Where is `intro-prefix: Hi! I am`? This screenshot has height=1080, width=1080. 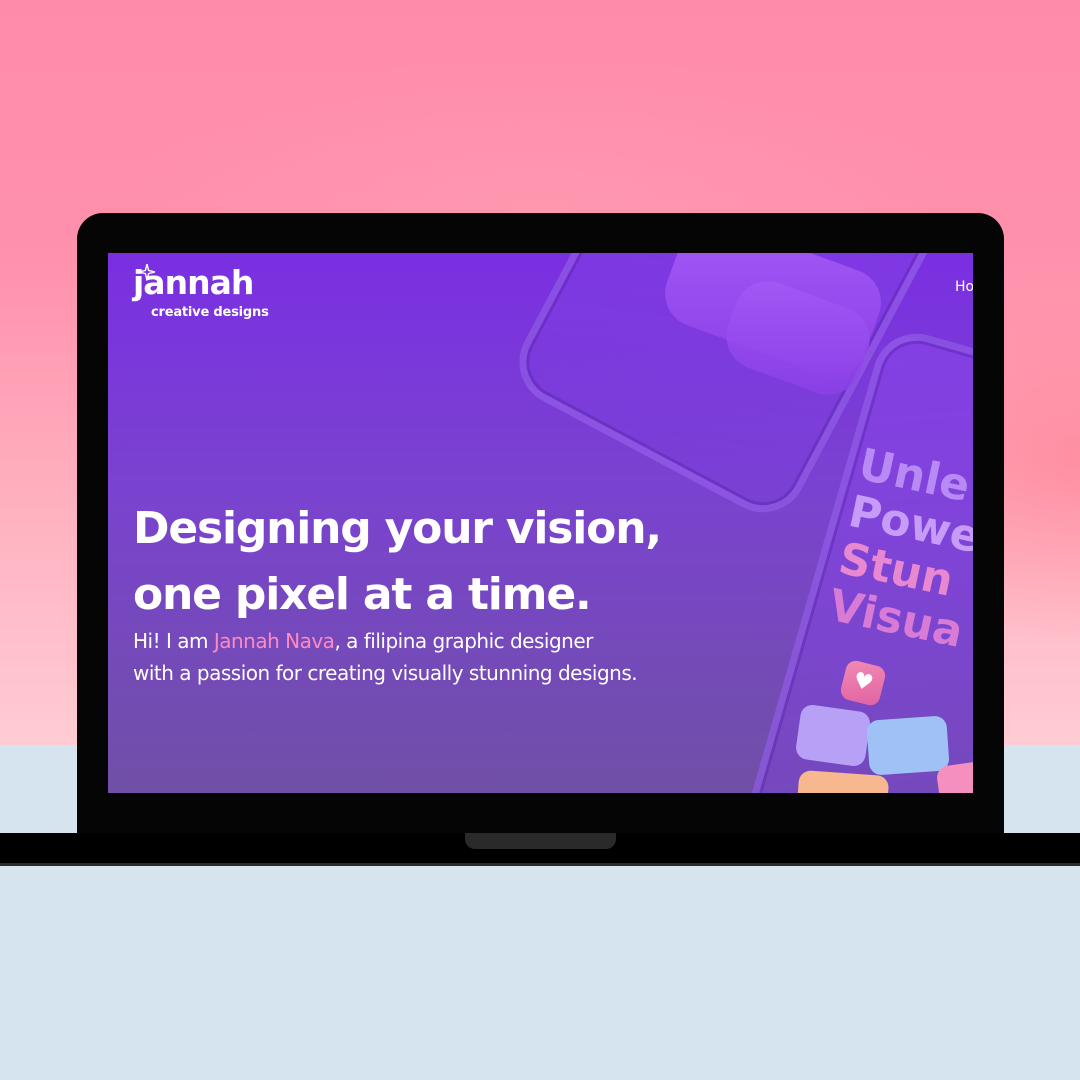
intro-prefix: Hi! I am is located at coordinates (173, 641).